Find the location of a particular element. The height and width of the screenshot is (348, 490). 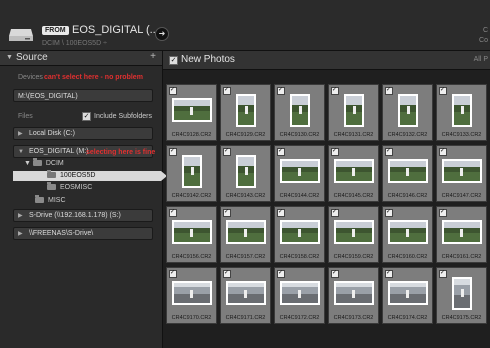

add-source-icon: + is located at coordinates (153, 56).